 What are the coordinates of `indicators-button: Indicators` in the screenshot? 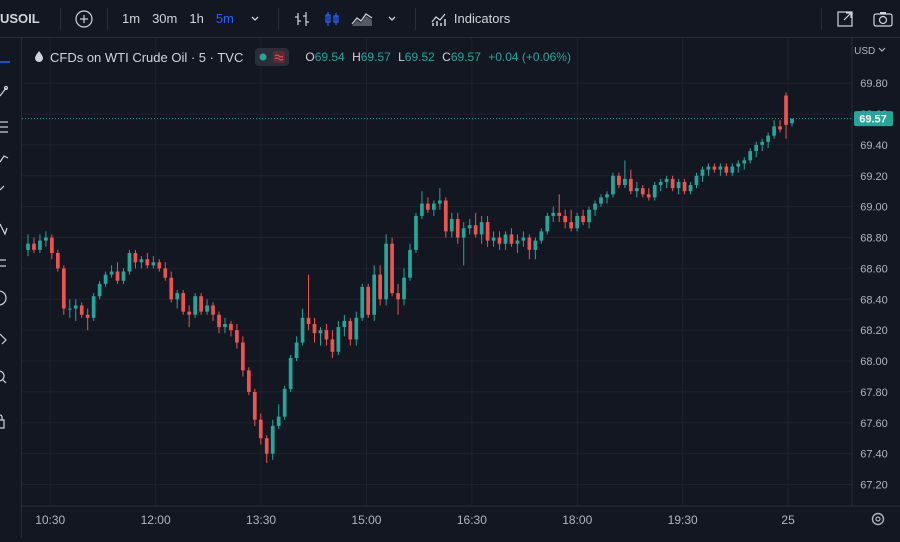 It's located at (485, 18).